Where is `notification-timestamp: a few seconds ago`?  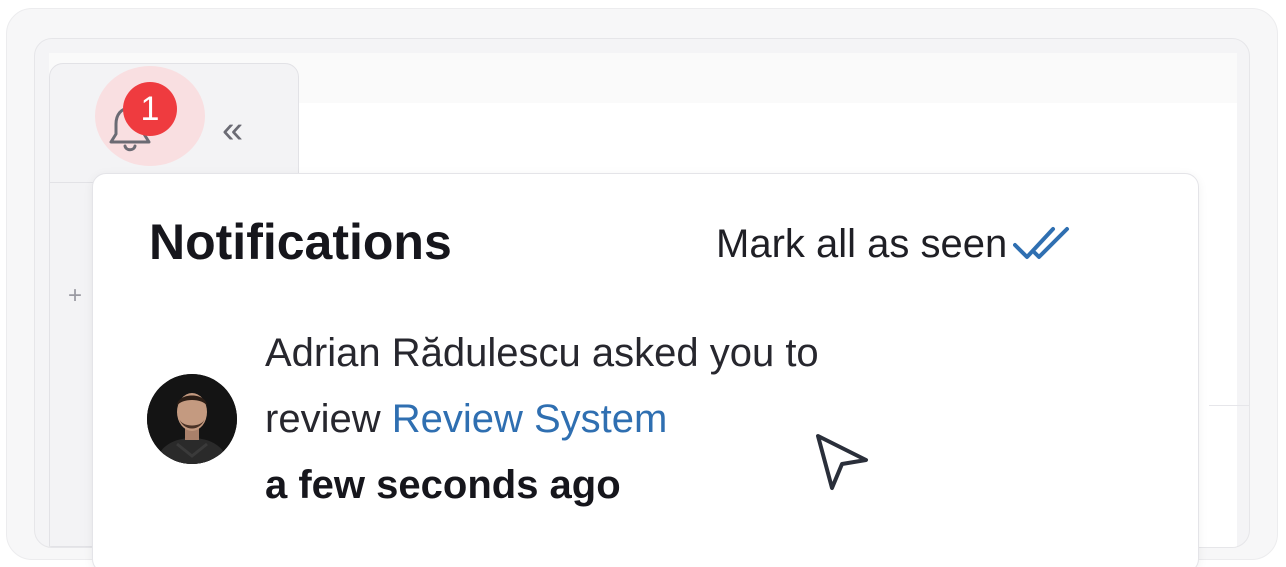 notification-timestamp: a few seconds ago is located at coordinates (443, 485).